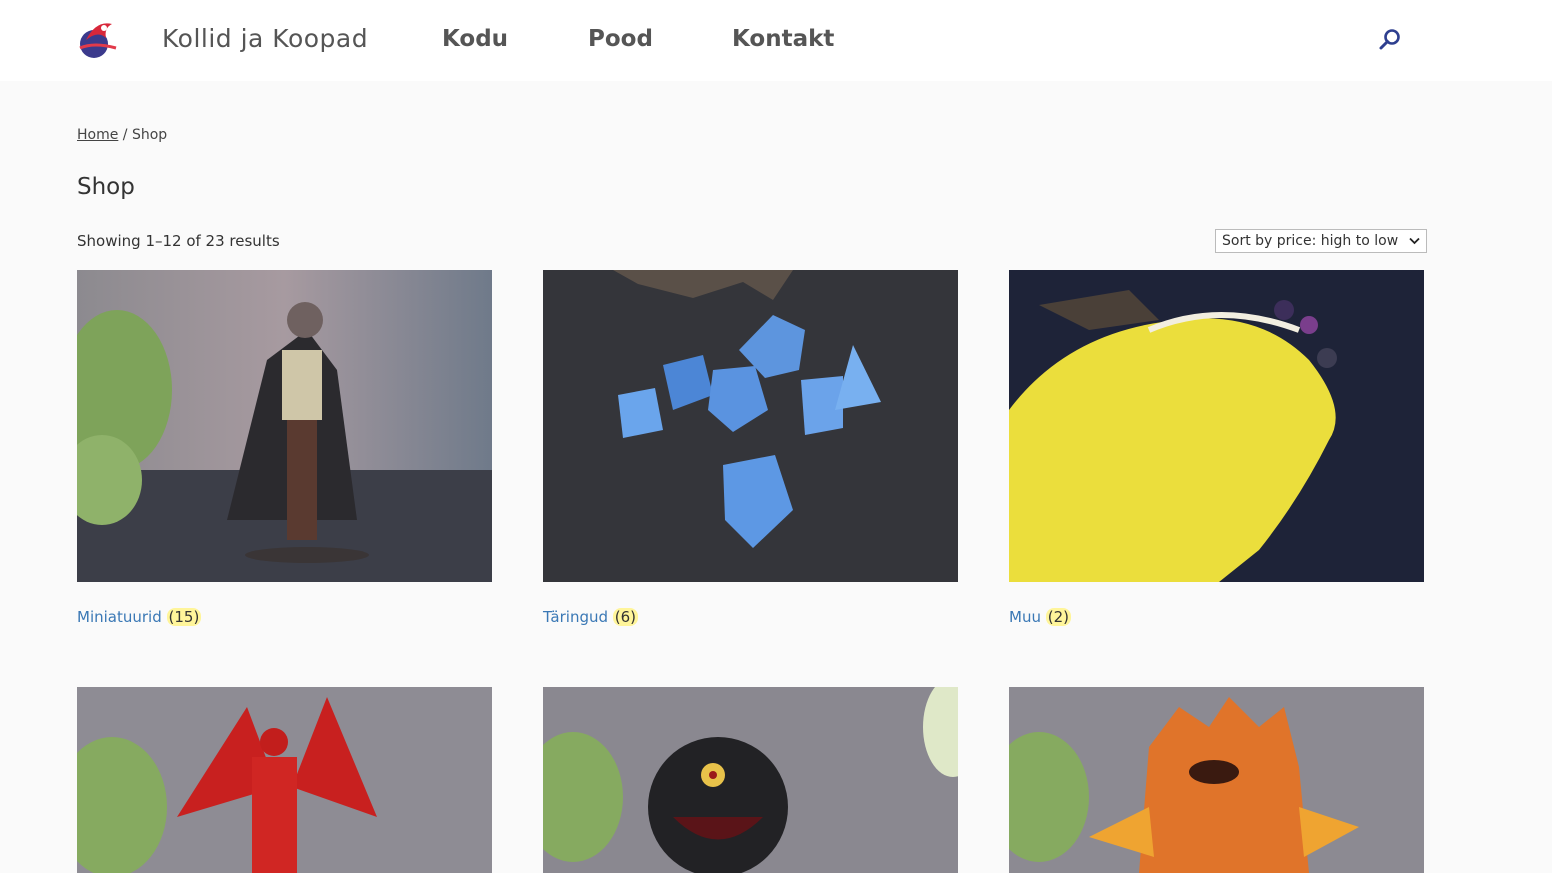 The width and height of the screenshot is (1552, 873). What do you see at coordinates (1310, 241) in the screenshot?
I see `sort-select-value: Sort by price: high to low` at bounding box center [1310, 241].